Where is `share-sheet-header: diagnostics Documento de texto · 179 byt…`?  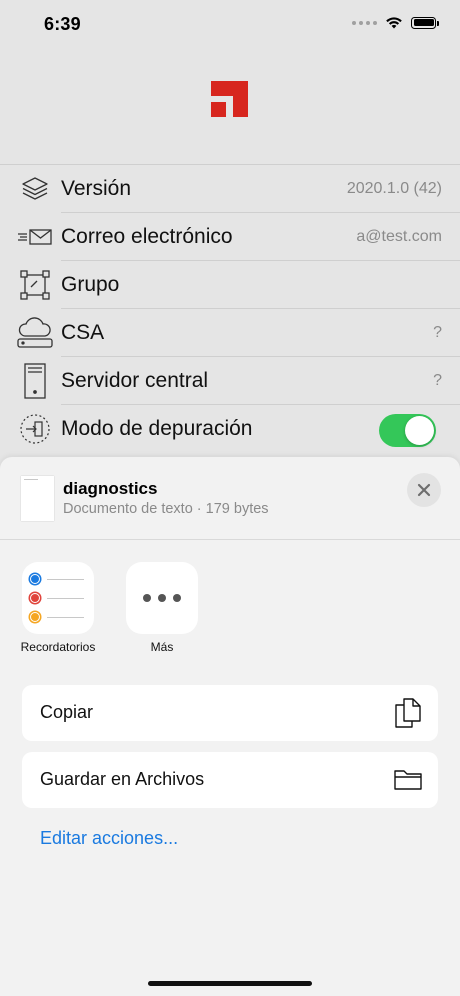
share-sheet-header: diagnostics Documento de texto · 179 byt… is located at coordinates (230, 498).